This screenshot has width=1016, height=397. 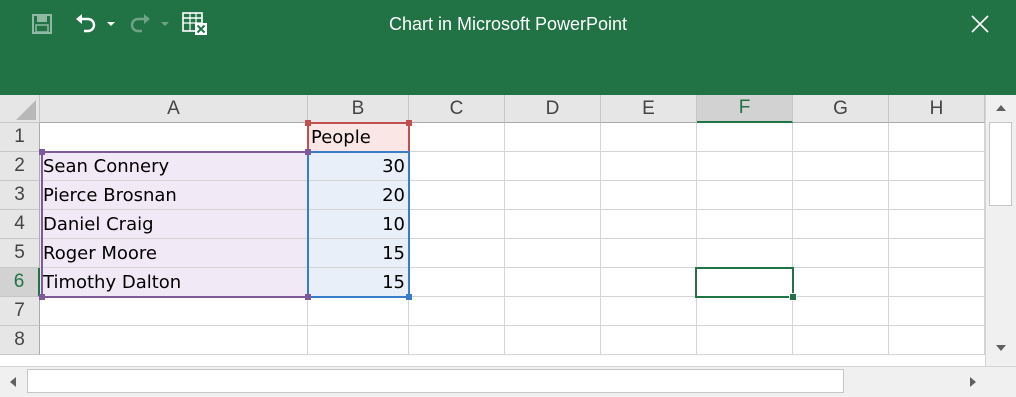 What do you see at coordinates (553, 166) in the screenshot?
I see `cell-d2` at bounding box center [553, 166].